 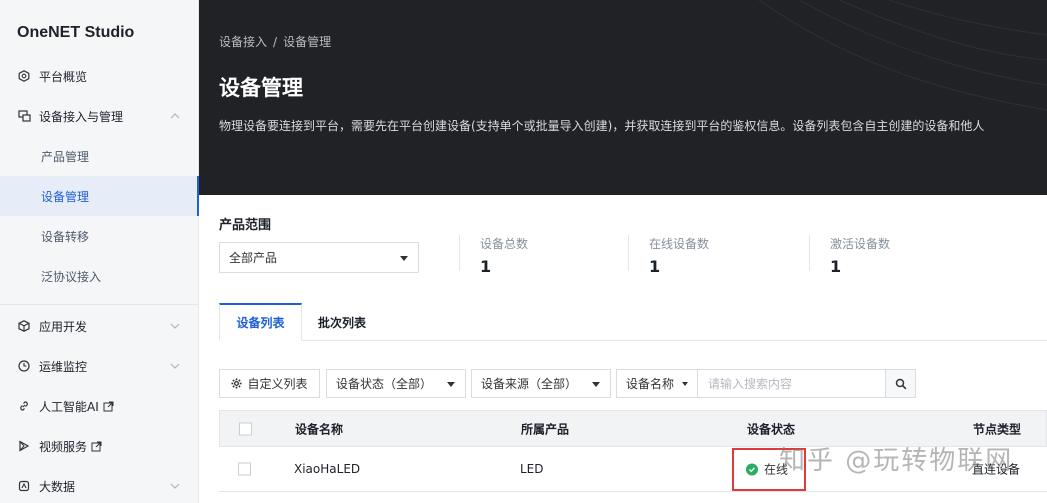 I want to click on row-checkbox, so click(x=244, y=469).